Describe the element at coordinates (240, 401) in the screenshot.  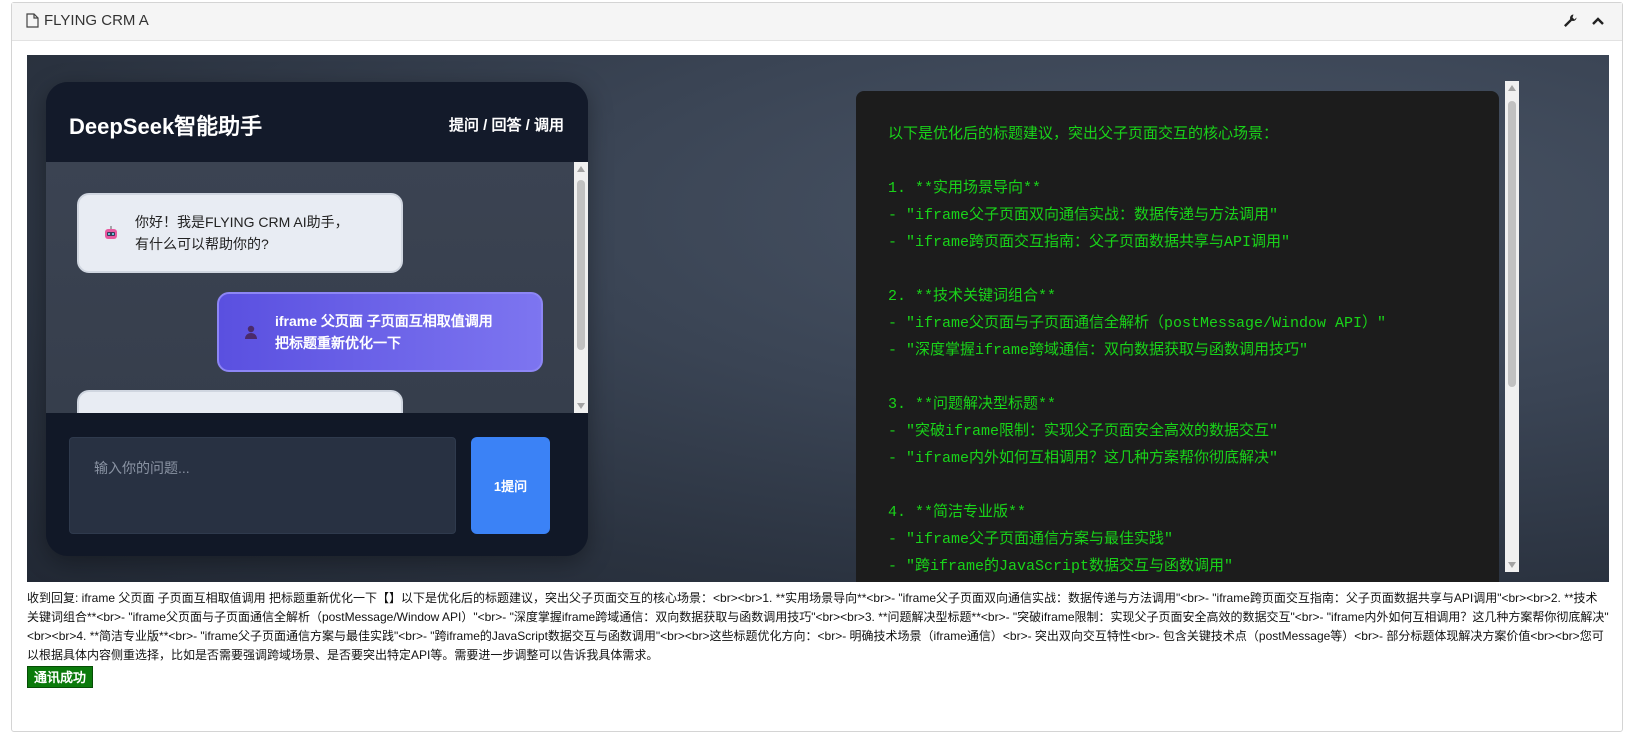
I see `bot-message-partial` at that location.